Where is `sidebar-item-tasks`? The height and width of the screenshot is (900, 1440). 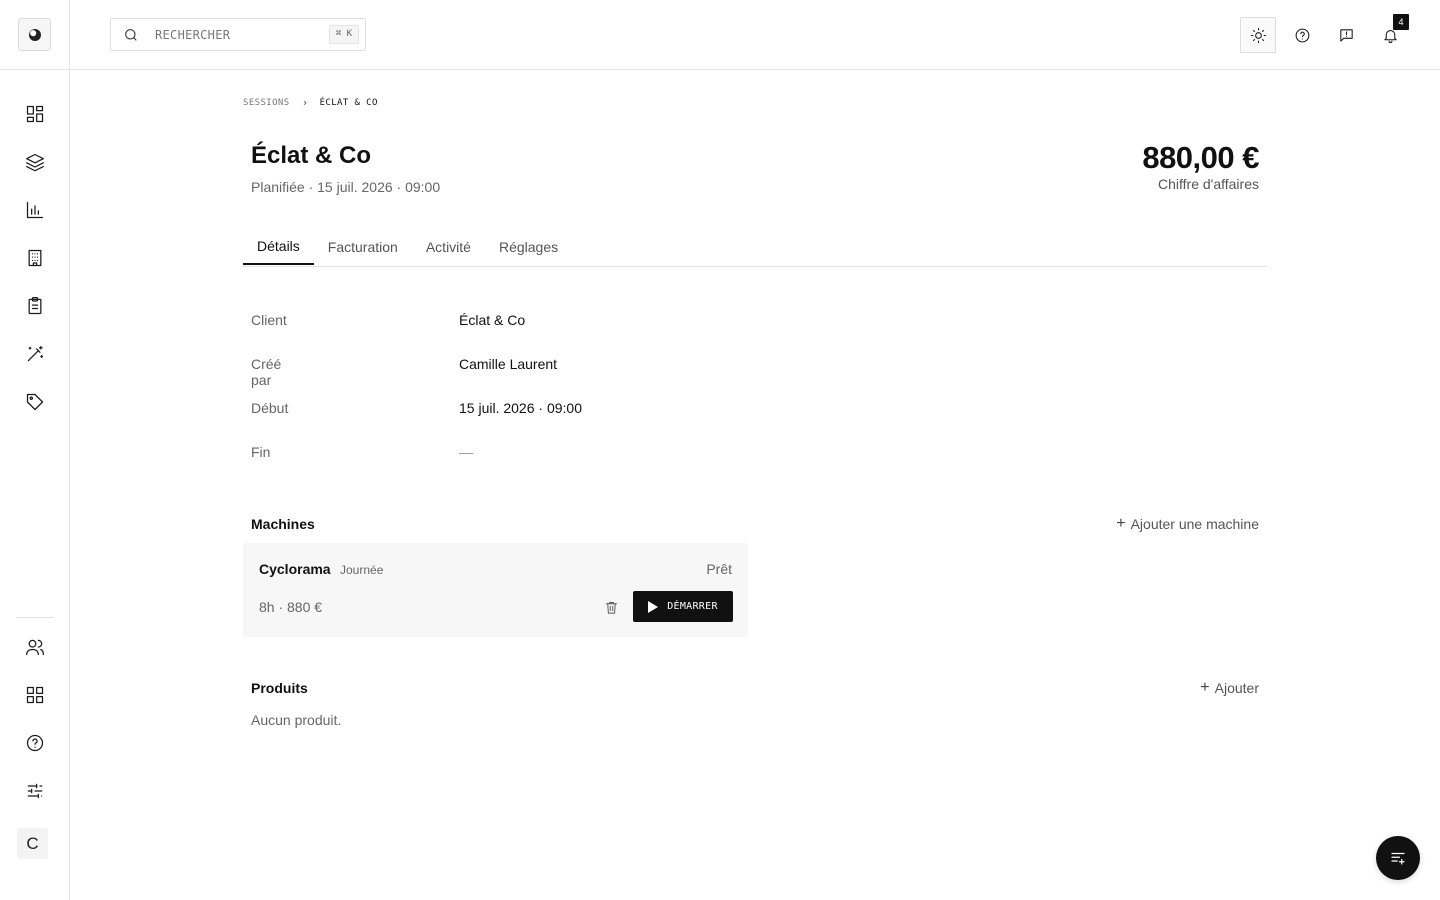 sidebar-item-tasks is located at coordinates (35, 306).